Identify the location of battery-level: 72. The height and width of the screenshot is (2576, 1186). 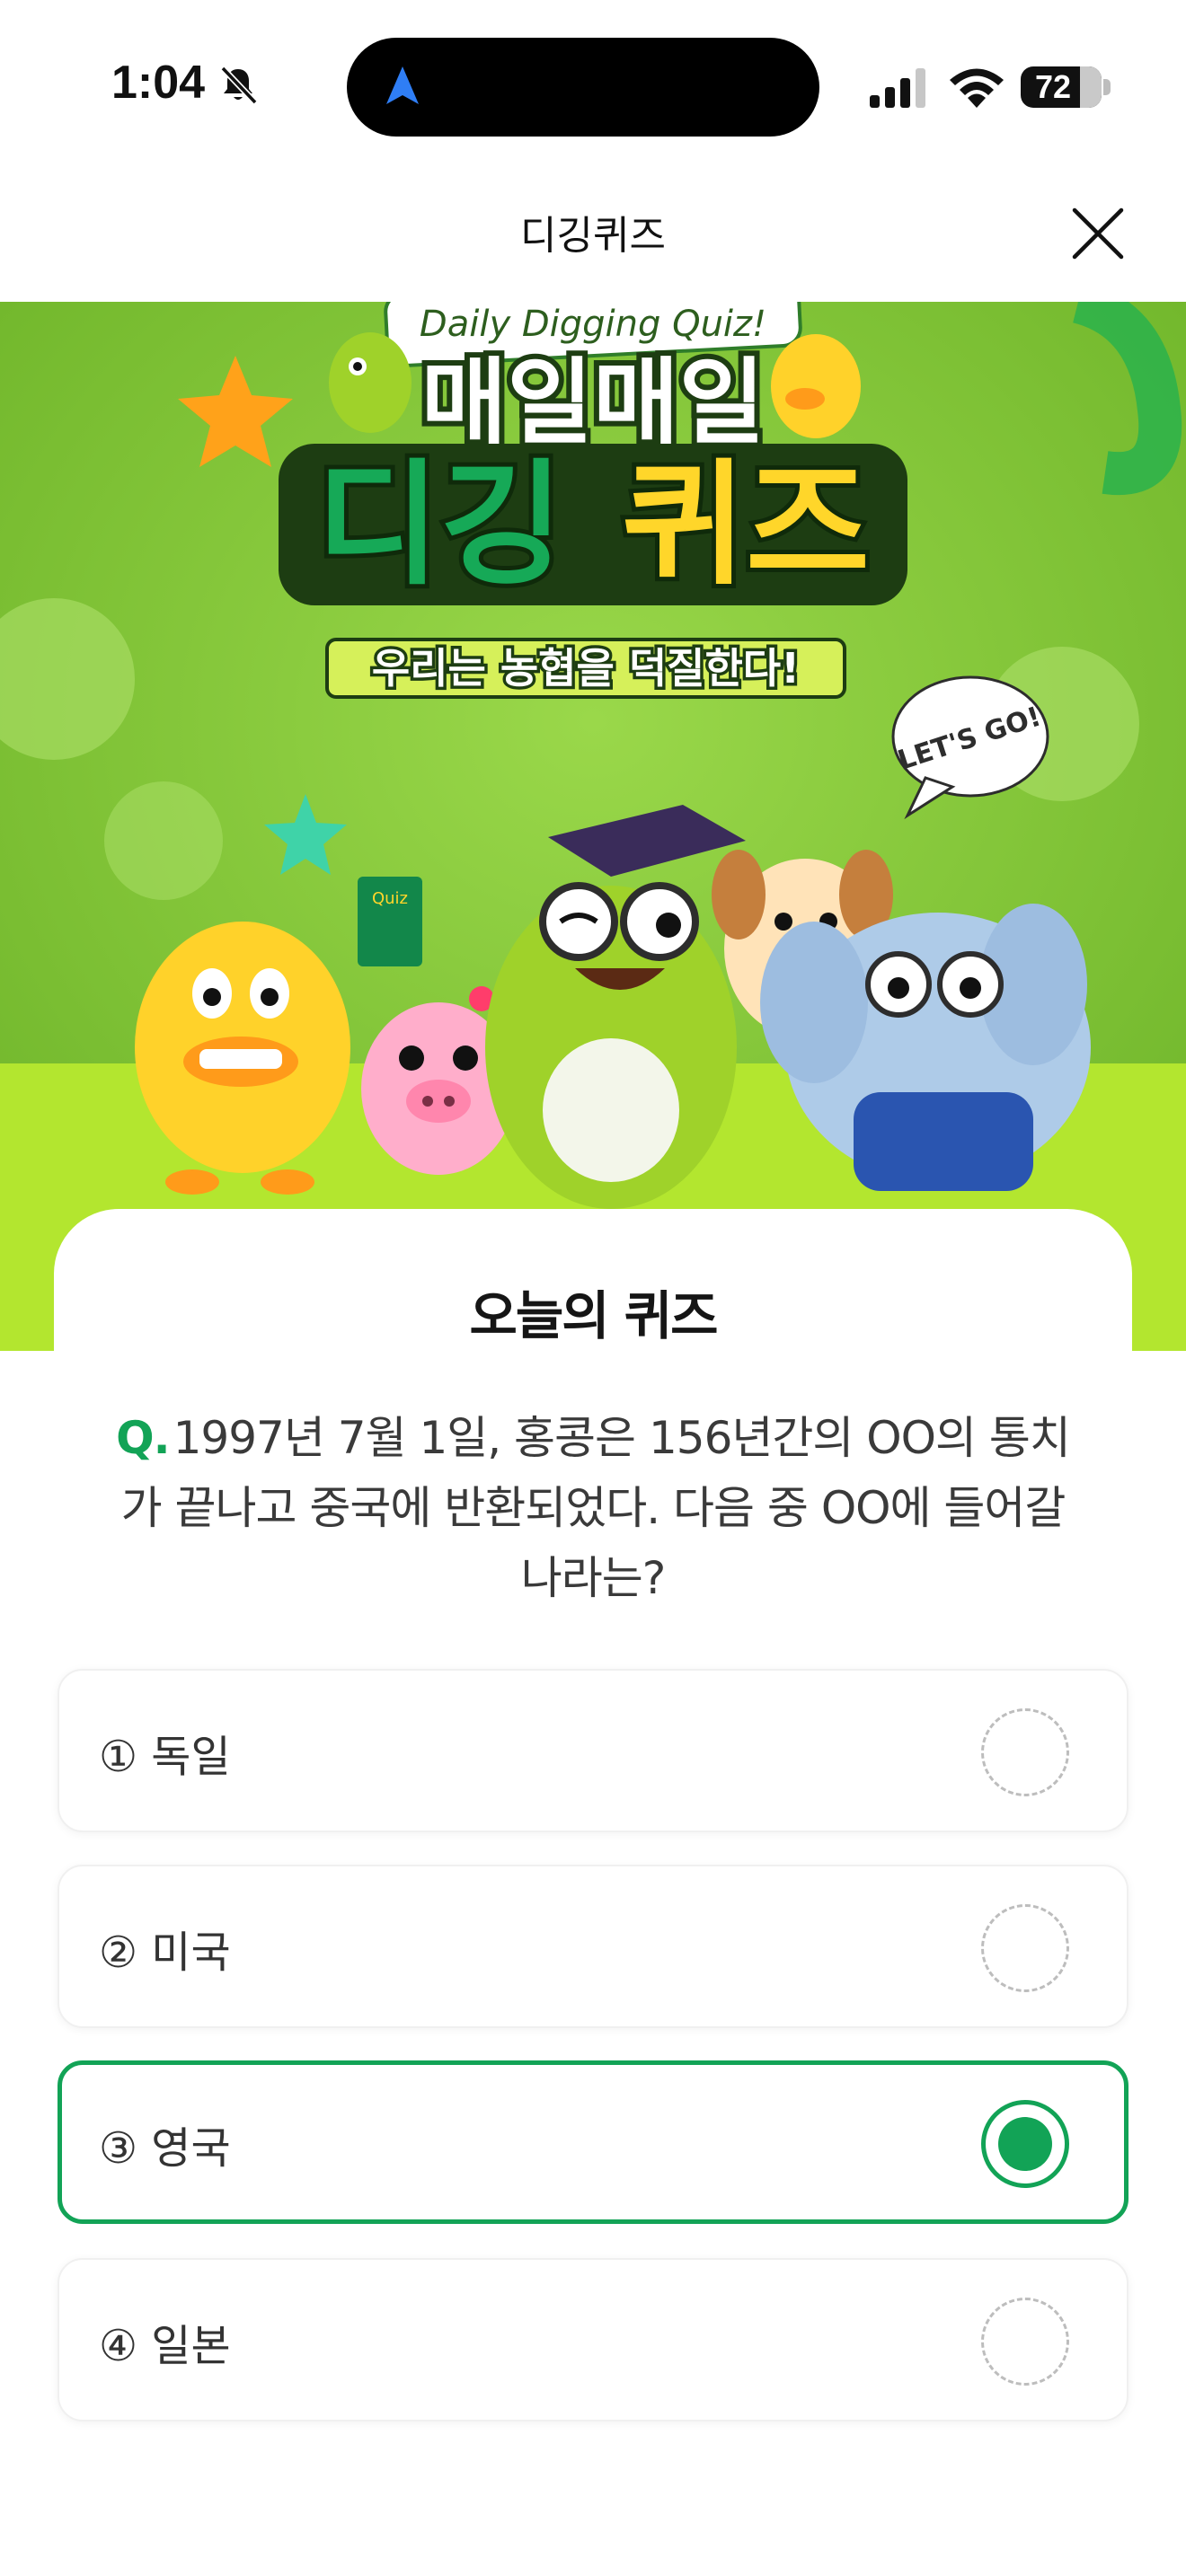
(1053, 86).